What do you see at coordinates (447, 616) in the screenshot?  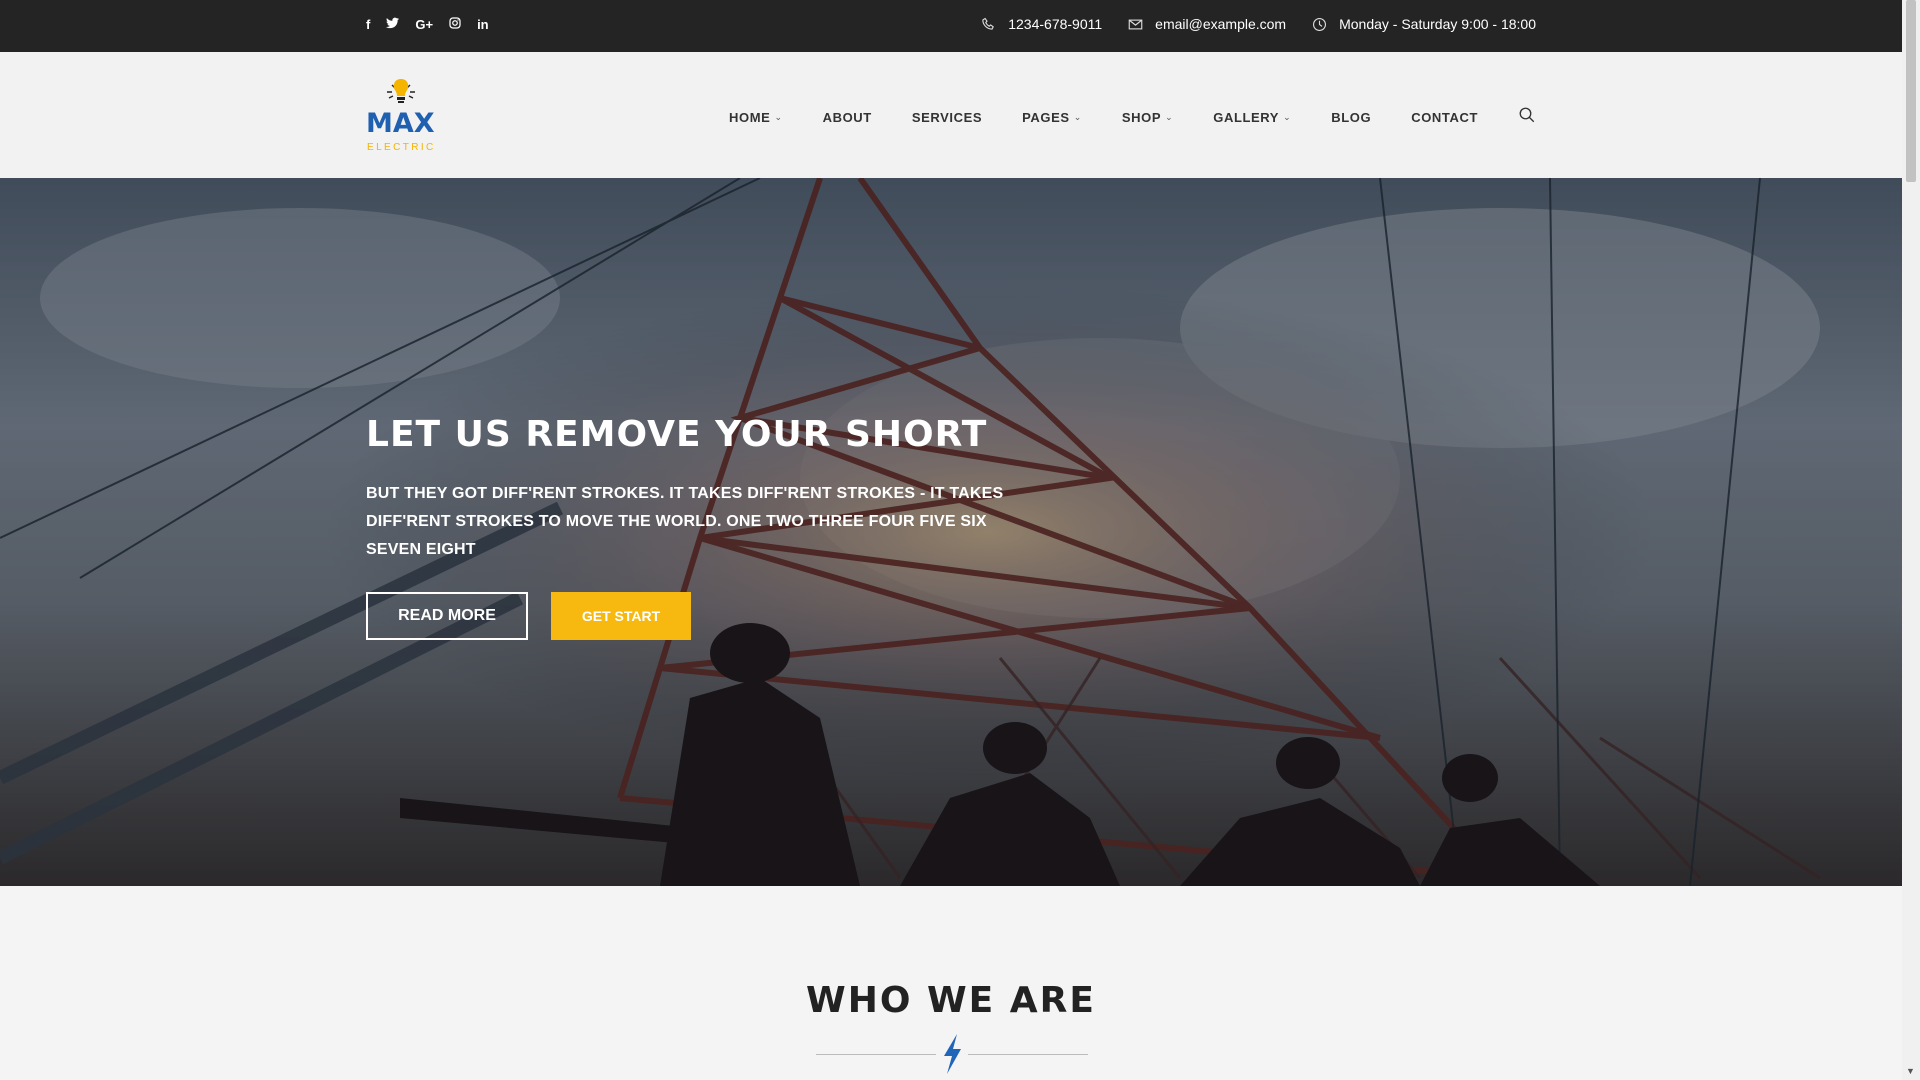 I see `read-more-button: READ MORE` at bounding box center [447, 616].